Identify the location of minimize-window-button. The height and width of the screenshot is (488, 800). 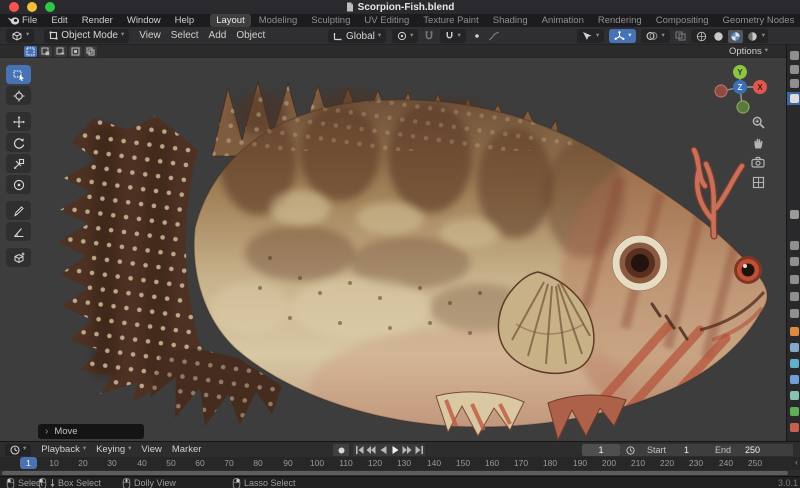
(32, 7).